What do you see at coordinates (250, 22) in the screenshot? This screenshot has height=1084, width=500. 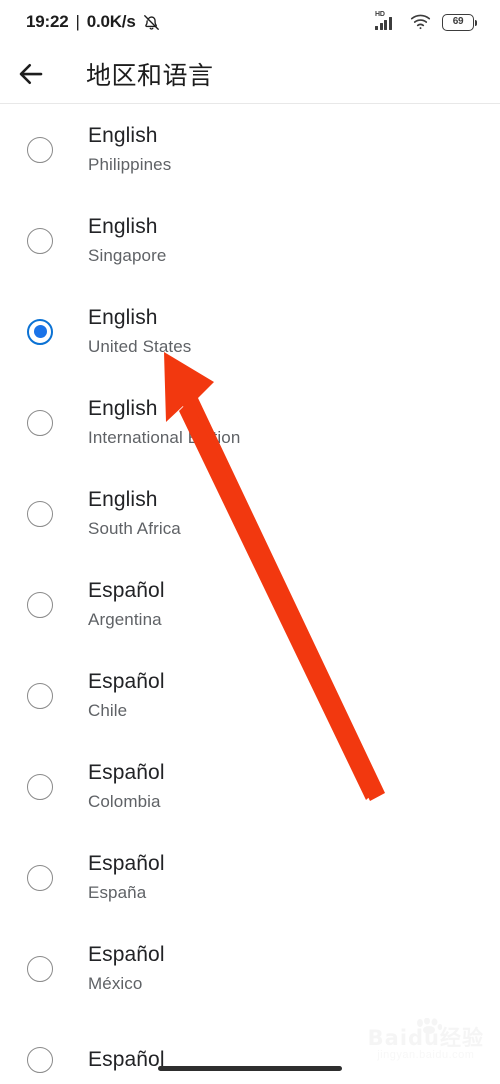 I see `status-bar: 19:22 | 0.0K/s HD 69` at bounding box center [250, 22].